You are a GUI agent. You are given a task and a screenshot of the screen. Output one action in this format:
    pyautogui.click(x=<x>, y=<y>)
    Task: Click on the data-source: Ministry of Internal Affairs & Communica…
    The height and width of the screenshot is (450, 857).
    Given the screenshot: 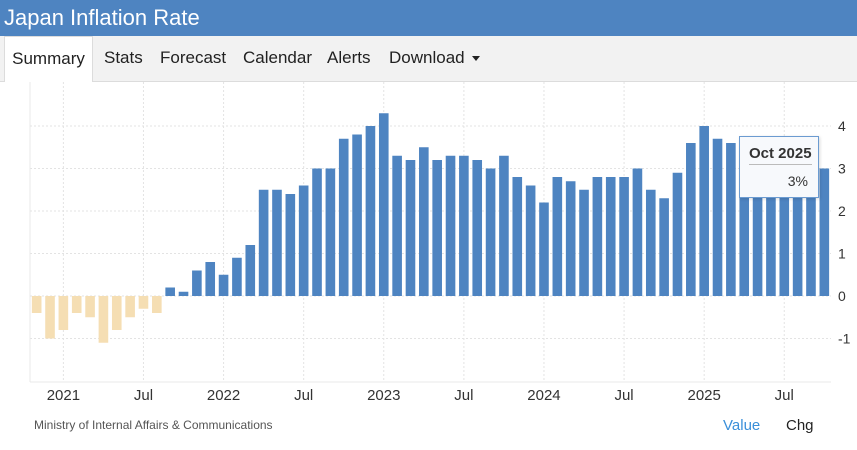 What is the action you would take?
    pyautogui.click(x=153, y=425)
    